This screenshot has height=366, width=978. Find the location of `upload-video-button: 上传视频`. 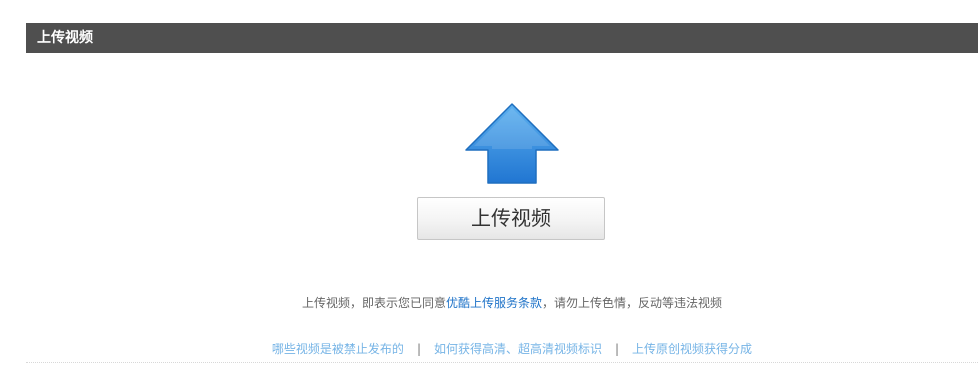

upload-video-button: 上传视频 is located at coordinates (511, 218).